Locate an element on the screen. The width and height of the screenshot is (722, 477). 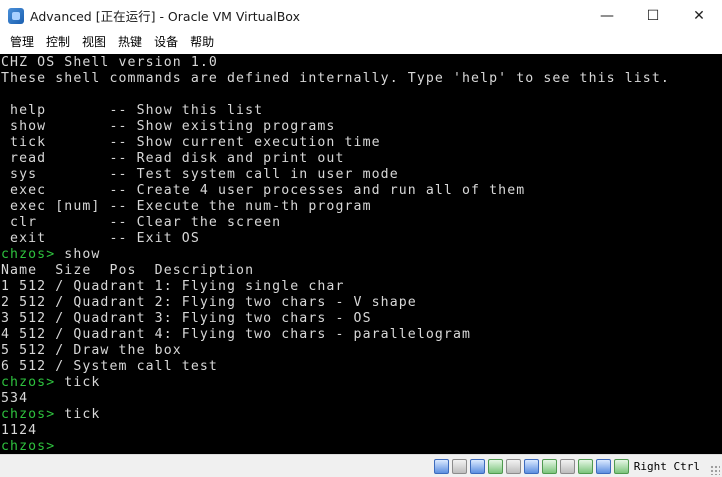
console-line: tick -- Show current execution time is located at coordinates (191, 143).